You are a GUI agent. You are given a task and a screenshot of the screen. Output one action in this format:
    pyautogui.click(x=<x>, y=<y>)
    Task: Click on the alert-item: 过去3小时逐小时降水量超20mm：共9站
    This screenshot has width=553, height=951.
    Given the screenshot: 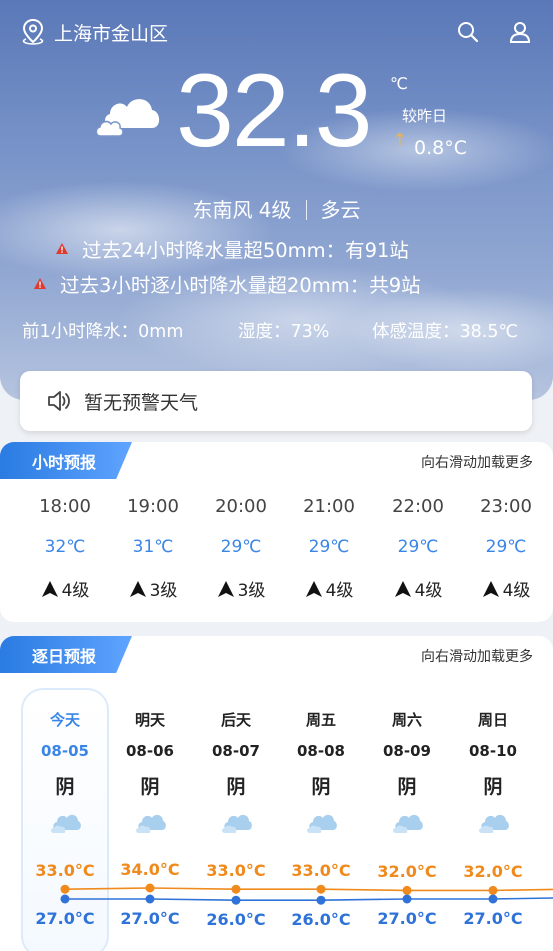 What is the action you would take?
    pyautogui.click(x=227, y=283)
    